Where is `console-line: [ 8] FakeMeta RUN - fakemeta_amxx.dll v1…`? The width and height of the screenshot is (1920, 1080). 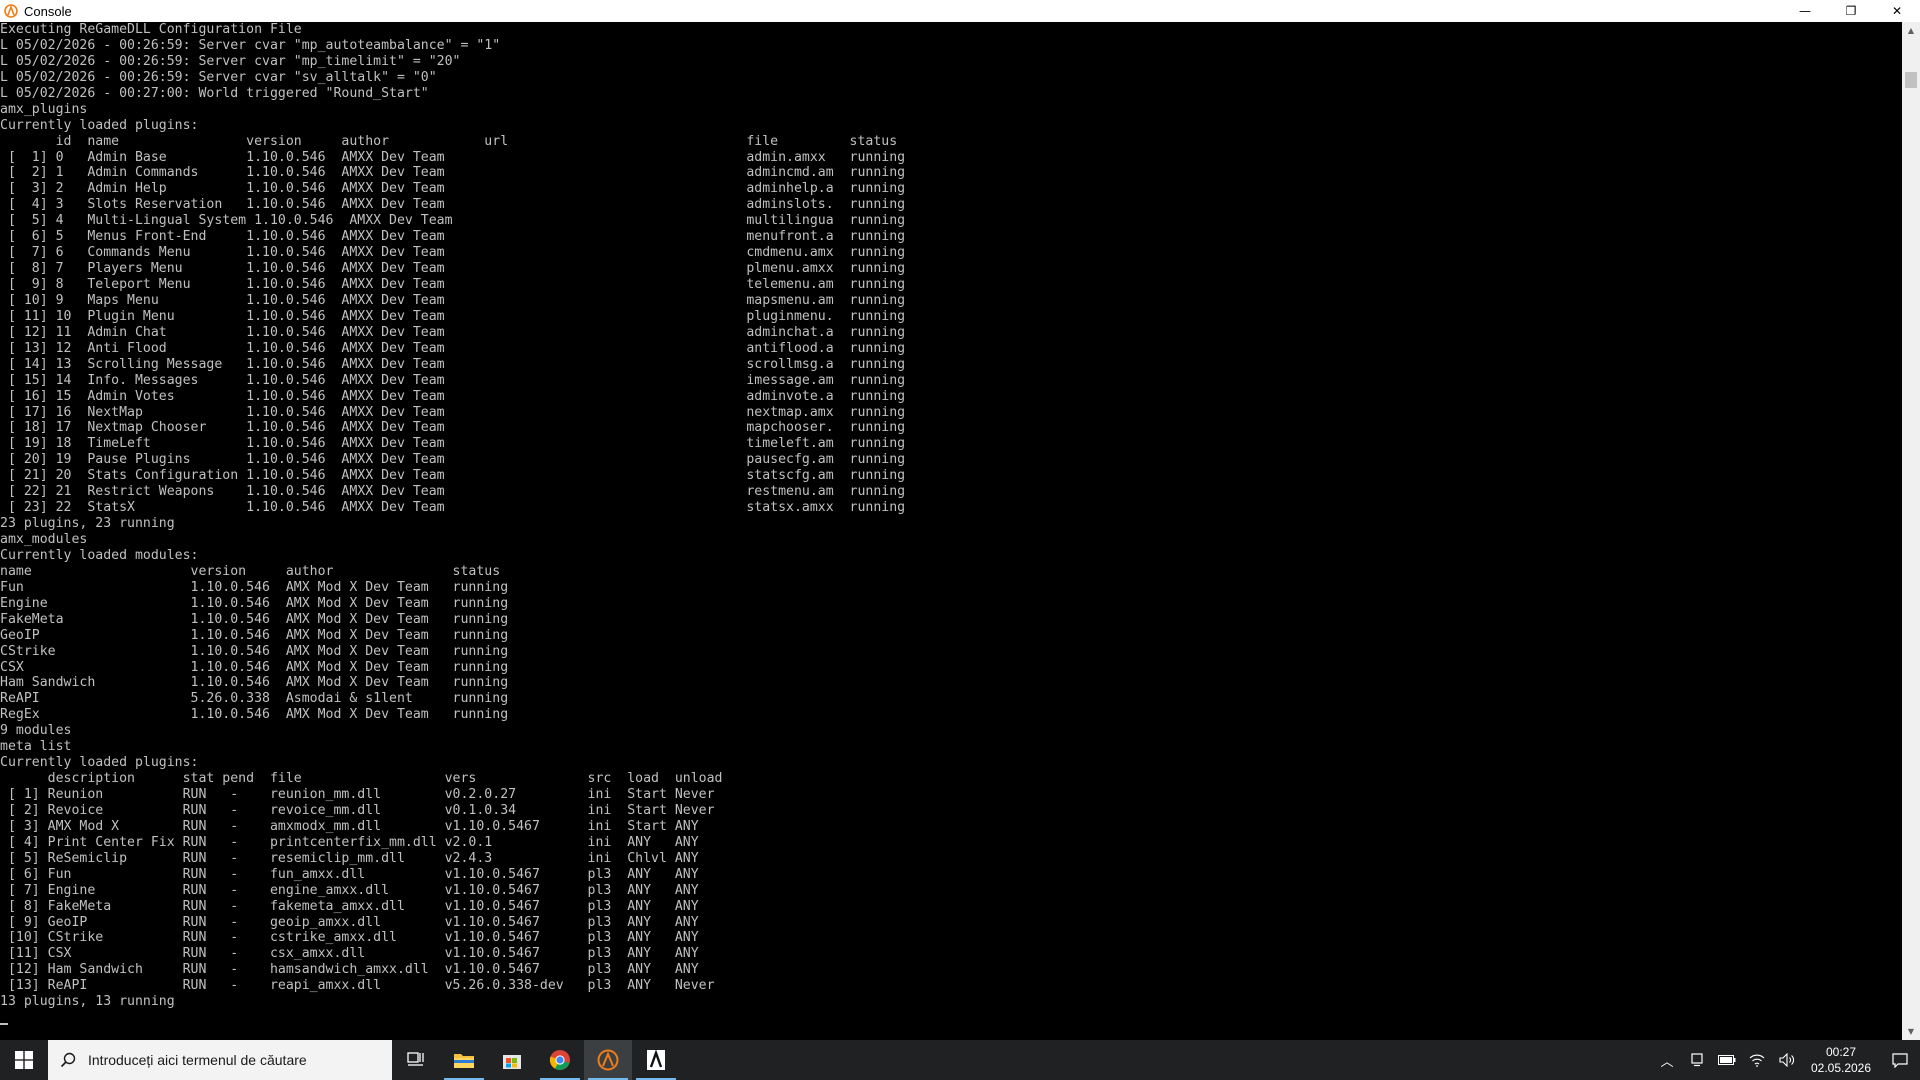 console-line: [ 8] FakeMeta RUN - fakemeta_amxx.dll v1… is located at coordinates (349, 906).